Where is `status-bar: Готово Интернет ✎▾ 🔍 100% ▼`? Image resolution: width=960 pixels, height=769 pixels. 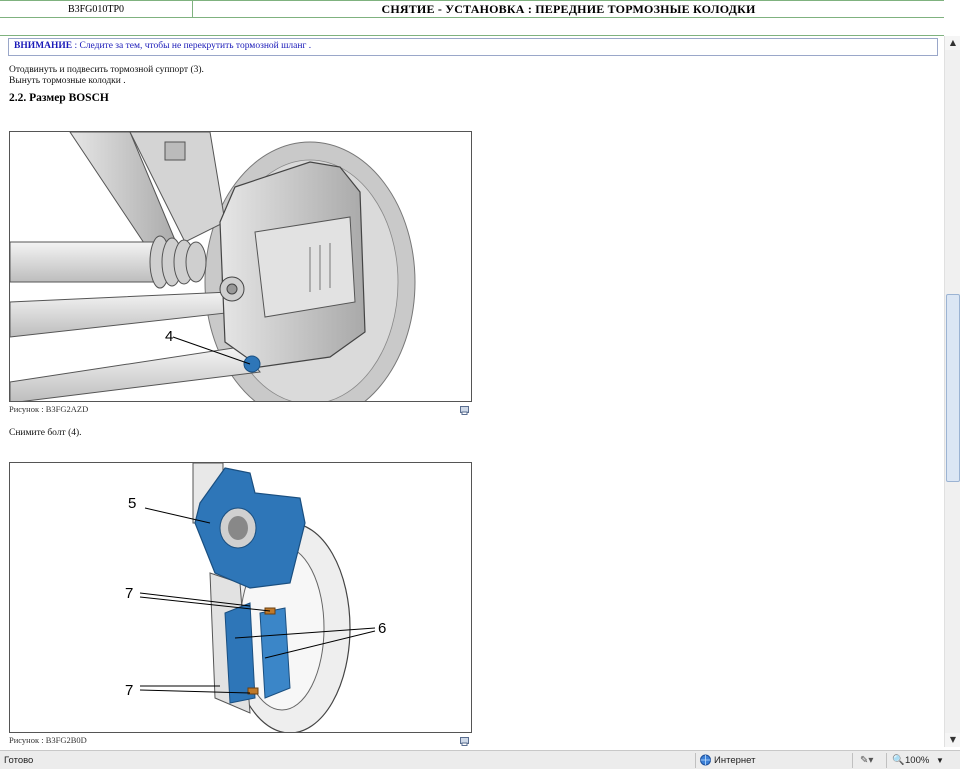
status-bar: Готово Интернет ✎▾ 🔍 100% ▼ is located at coordinates (480, 759).